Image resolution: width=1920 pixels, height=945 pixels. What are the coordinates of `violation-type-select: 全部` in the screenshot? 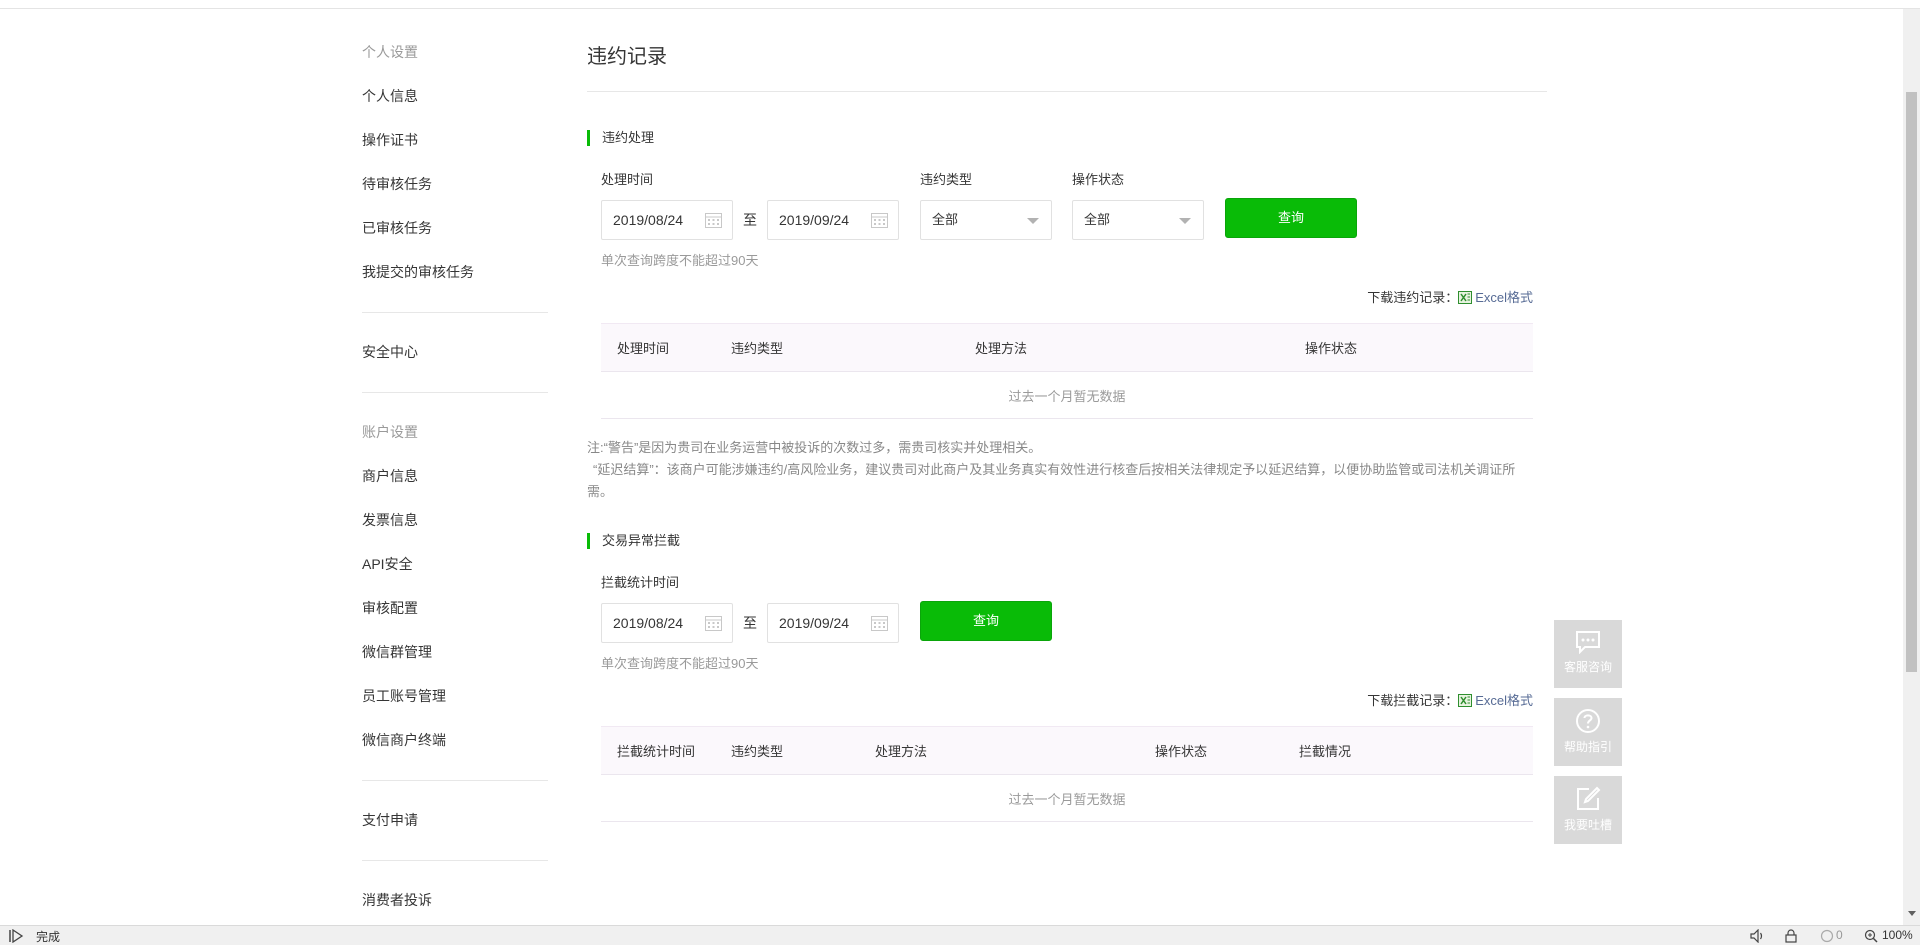 It's located at (986, 220).